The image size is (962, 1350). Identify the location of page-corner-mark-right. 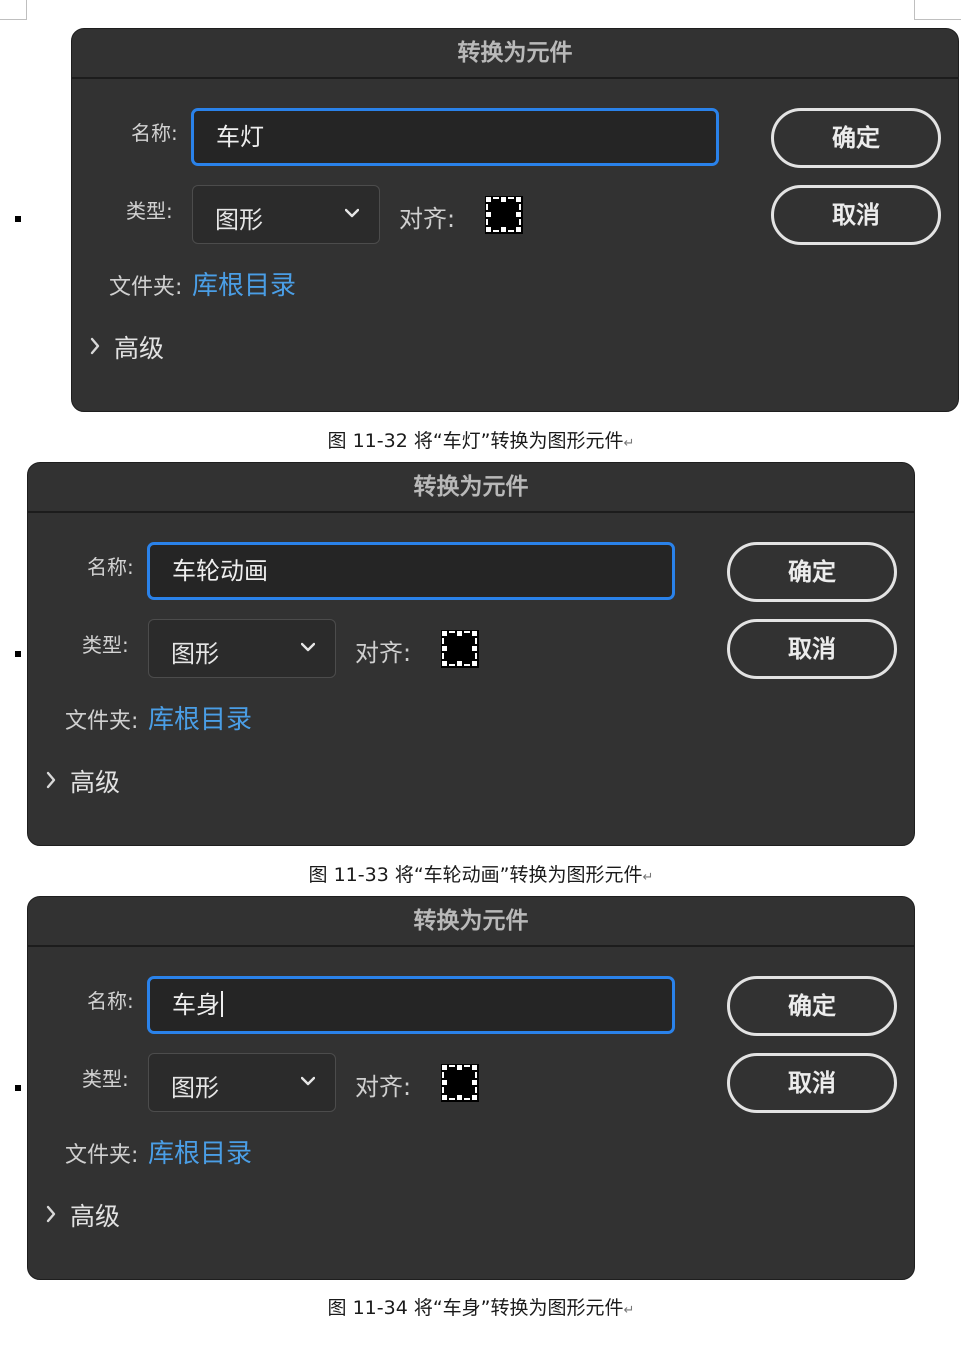
(937, 10).